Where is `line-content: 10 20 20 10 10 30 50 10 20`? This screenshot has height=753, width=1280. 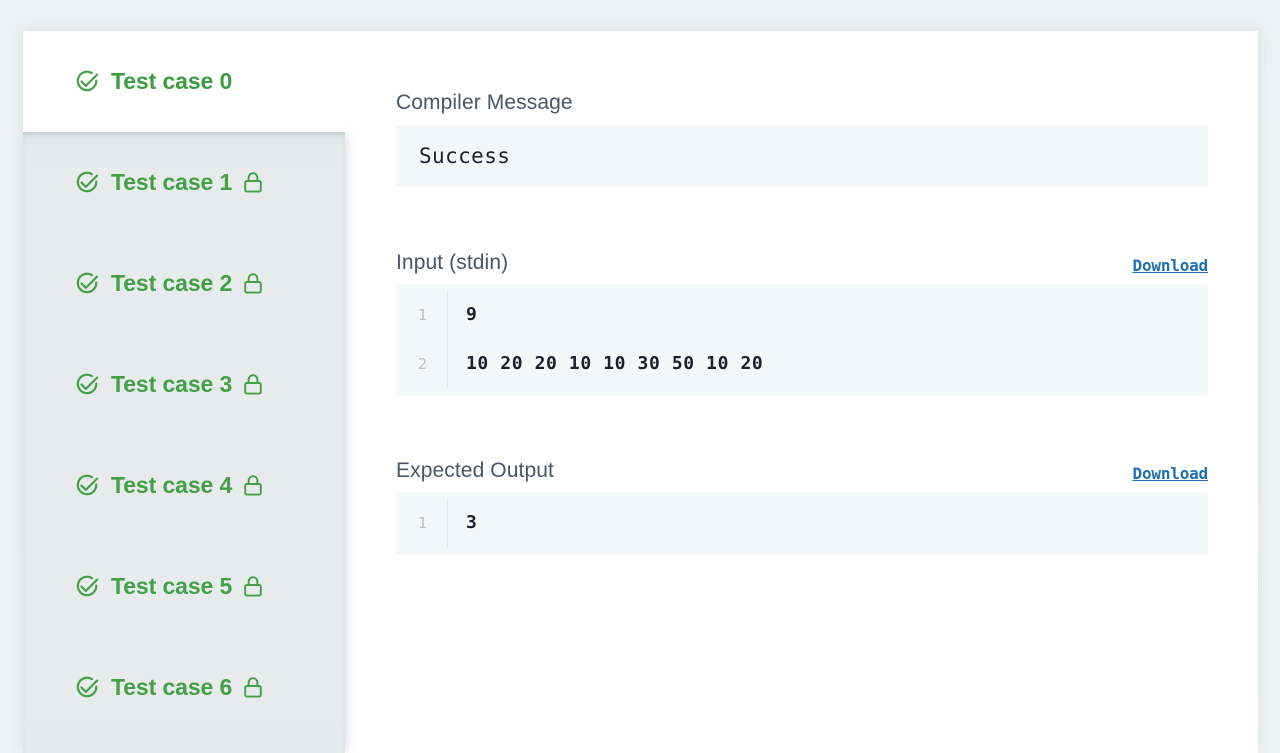
line-content: 10 20 20 10 10 30 50 10 20 is located at coordinates (615, 363).